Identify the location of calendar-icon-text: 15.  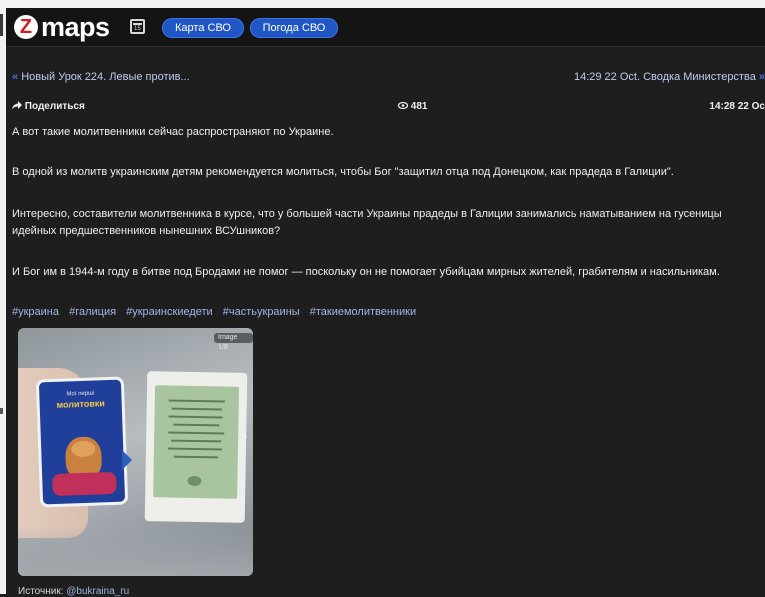
(137, 29).